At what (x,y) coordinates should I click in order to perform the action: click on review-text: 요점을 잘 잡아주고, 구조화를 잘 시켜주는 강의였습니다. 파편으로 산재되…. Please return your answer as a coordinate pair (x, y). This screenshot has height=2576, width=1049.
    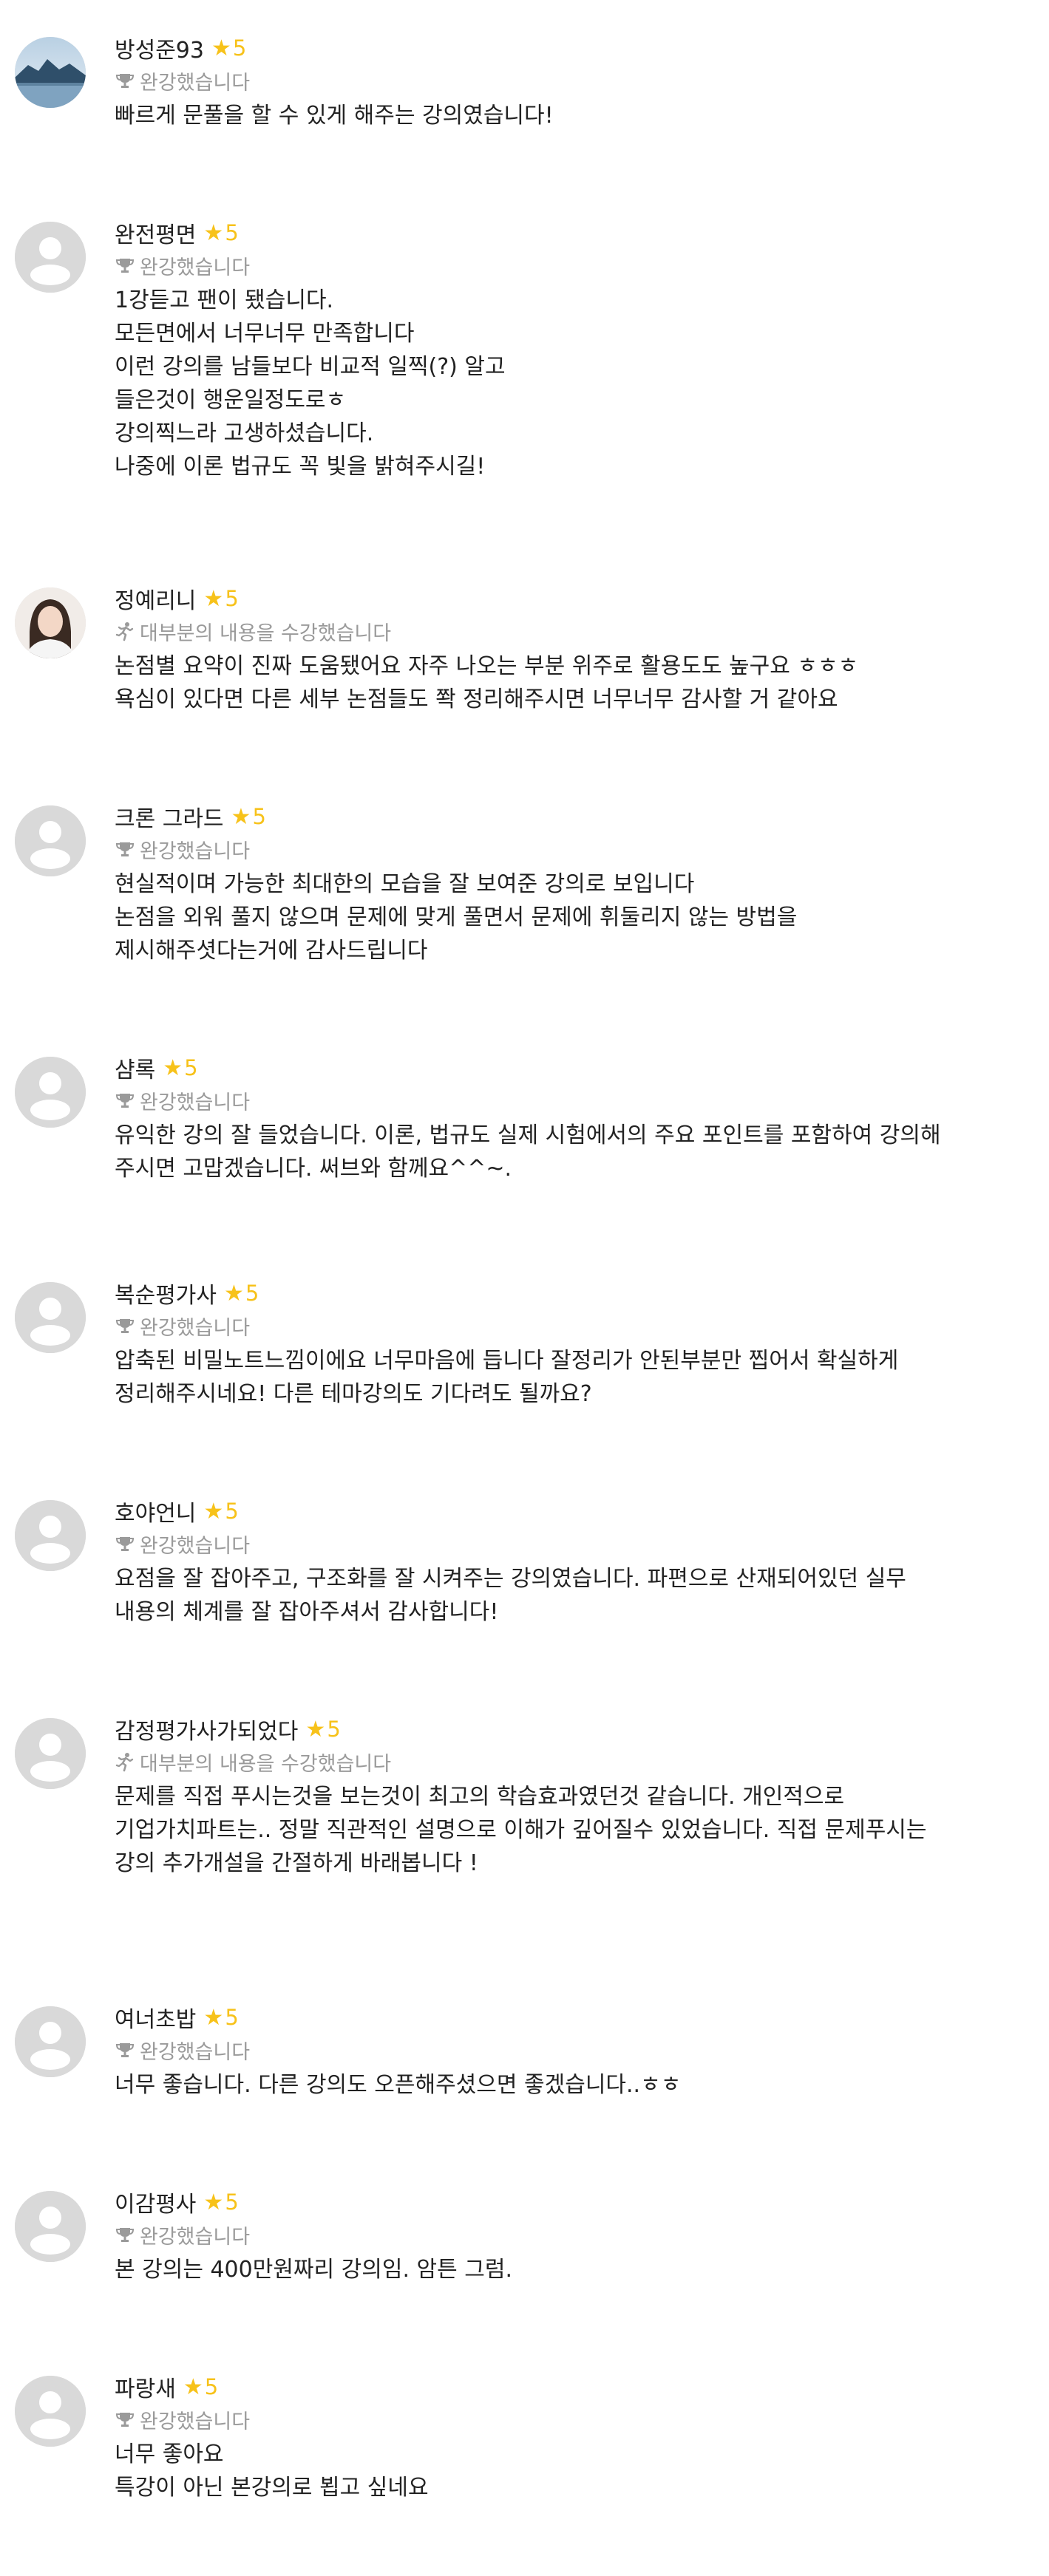
    Looking at the image, I should click on (565, 1595).